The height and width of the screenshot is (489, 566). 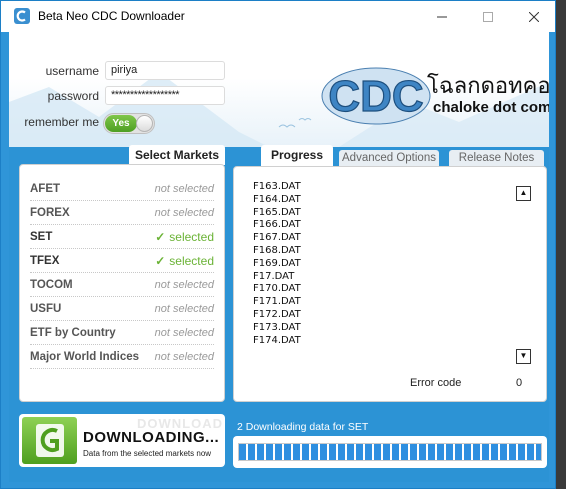 What do you see at coordinates (278, 16) in the screenshot?
I see `title-bar: Beta Neo CDC Downloader` at bounding box center [278, 16].